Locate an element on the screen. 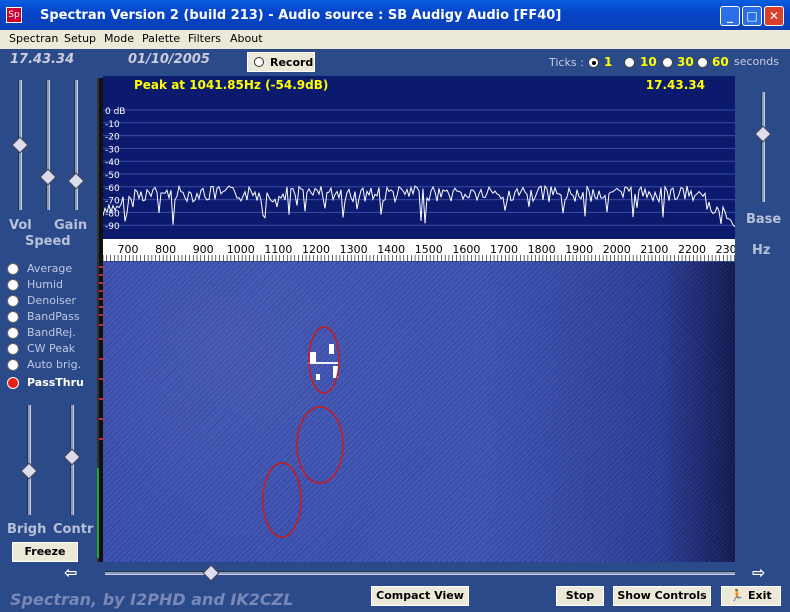 The width and height of the screenshot is (790, 612). spectrum-time: 17.43.34 is located at coordinates (675, 85).